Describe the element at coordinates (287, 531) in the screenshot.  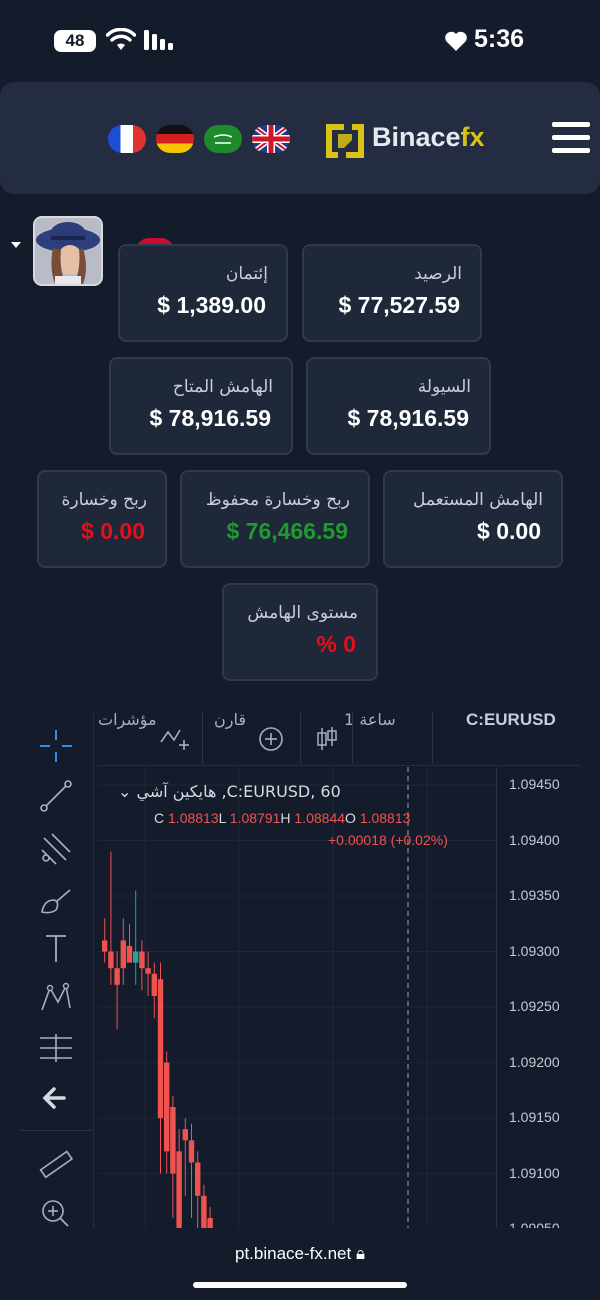
I see `saved-pnl-value: $ 76,466.59` at that location.